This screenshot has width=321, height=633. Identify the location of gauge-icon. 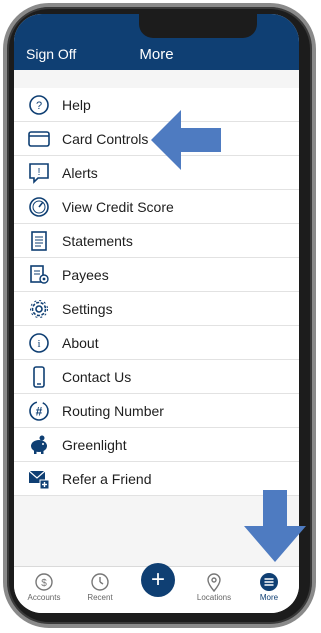
(39, 207).